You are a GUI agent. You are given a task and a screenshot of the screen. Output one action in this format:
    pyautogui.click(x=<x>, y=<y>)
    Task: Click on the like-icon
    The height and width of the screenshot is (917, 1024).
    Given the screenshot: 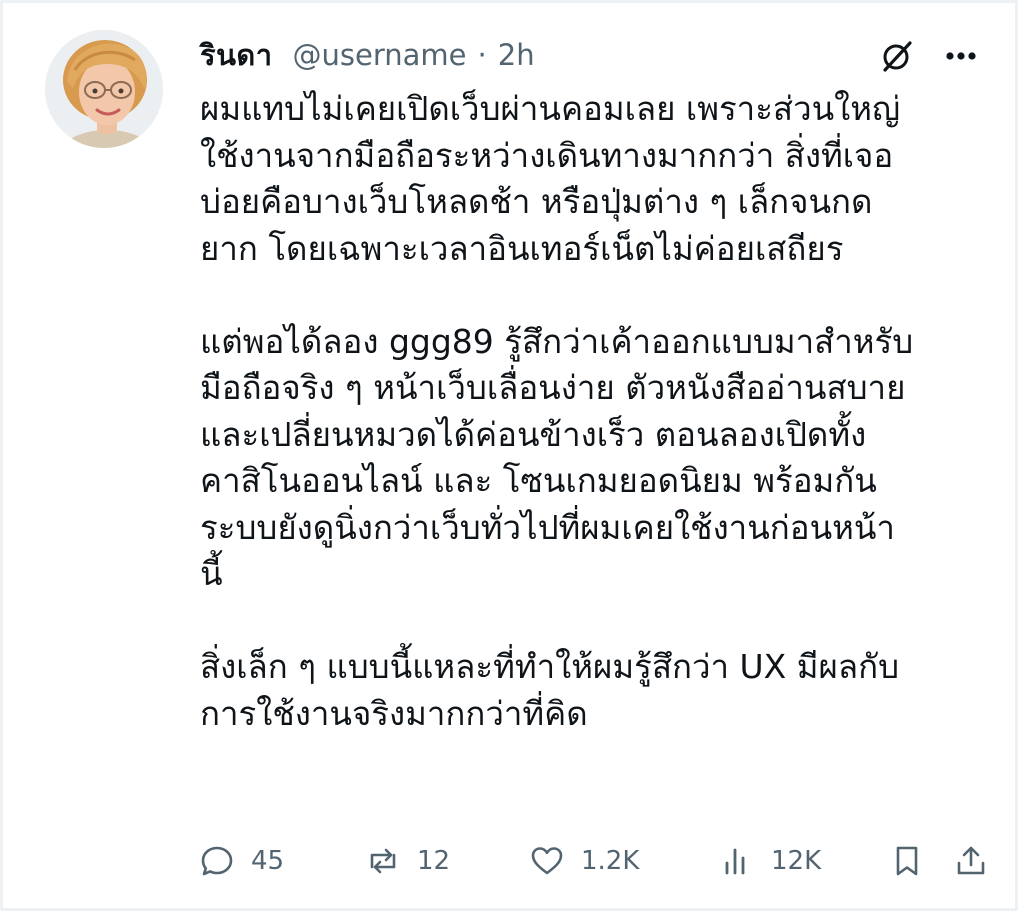 What is the action you would take?
    pyautogui.click(x=547, y=861)
    